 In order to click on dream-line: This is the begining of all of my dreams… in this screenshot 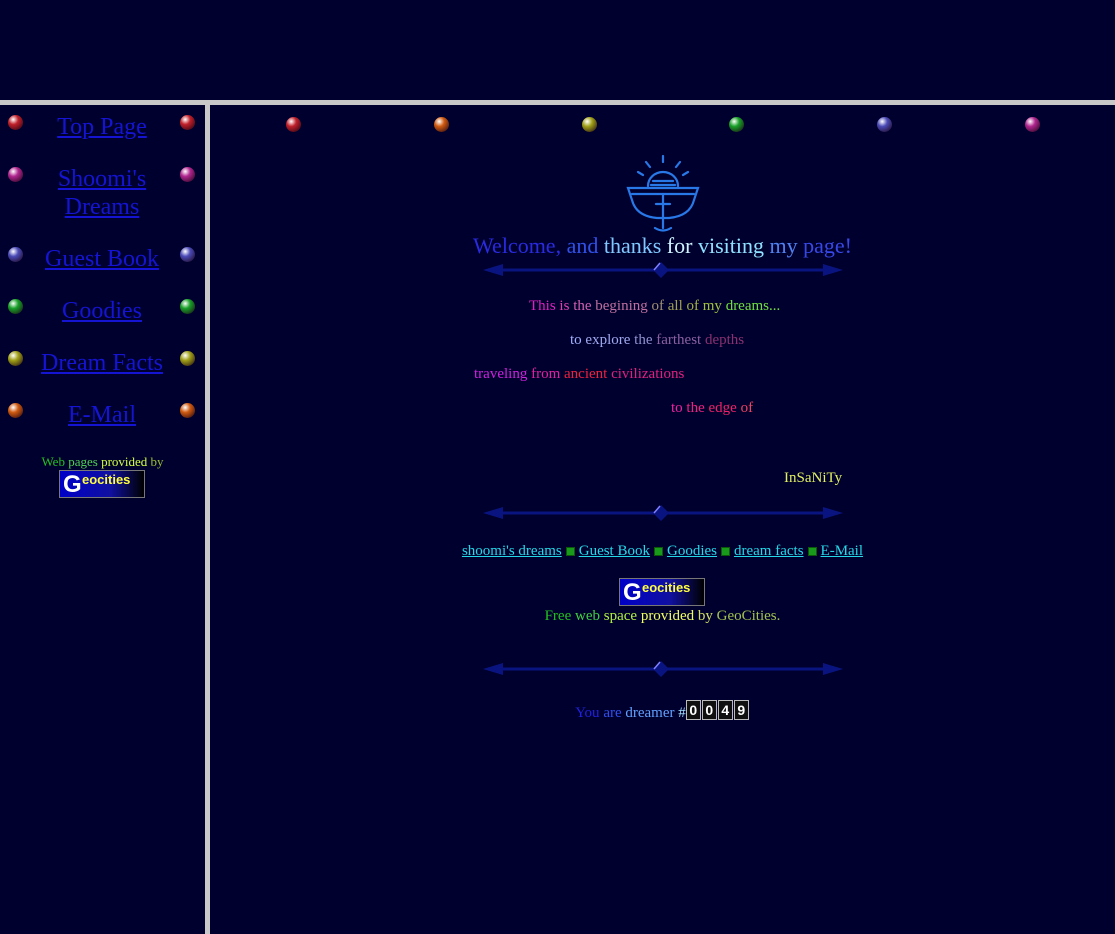, I will do `click(654, 306)`.